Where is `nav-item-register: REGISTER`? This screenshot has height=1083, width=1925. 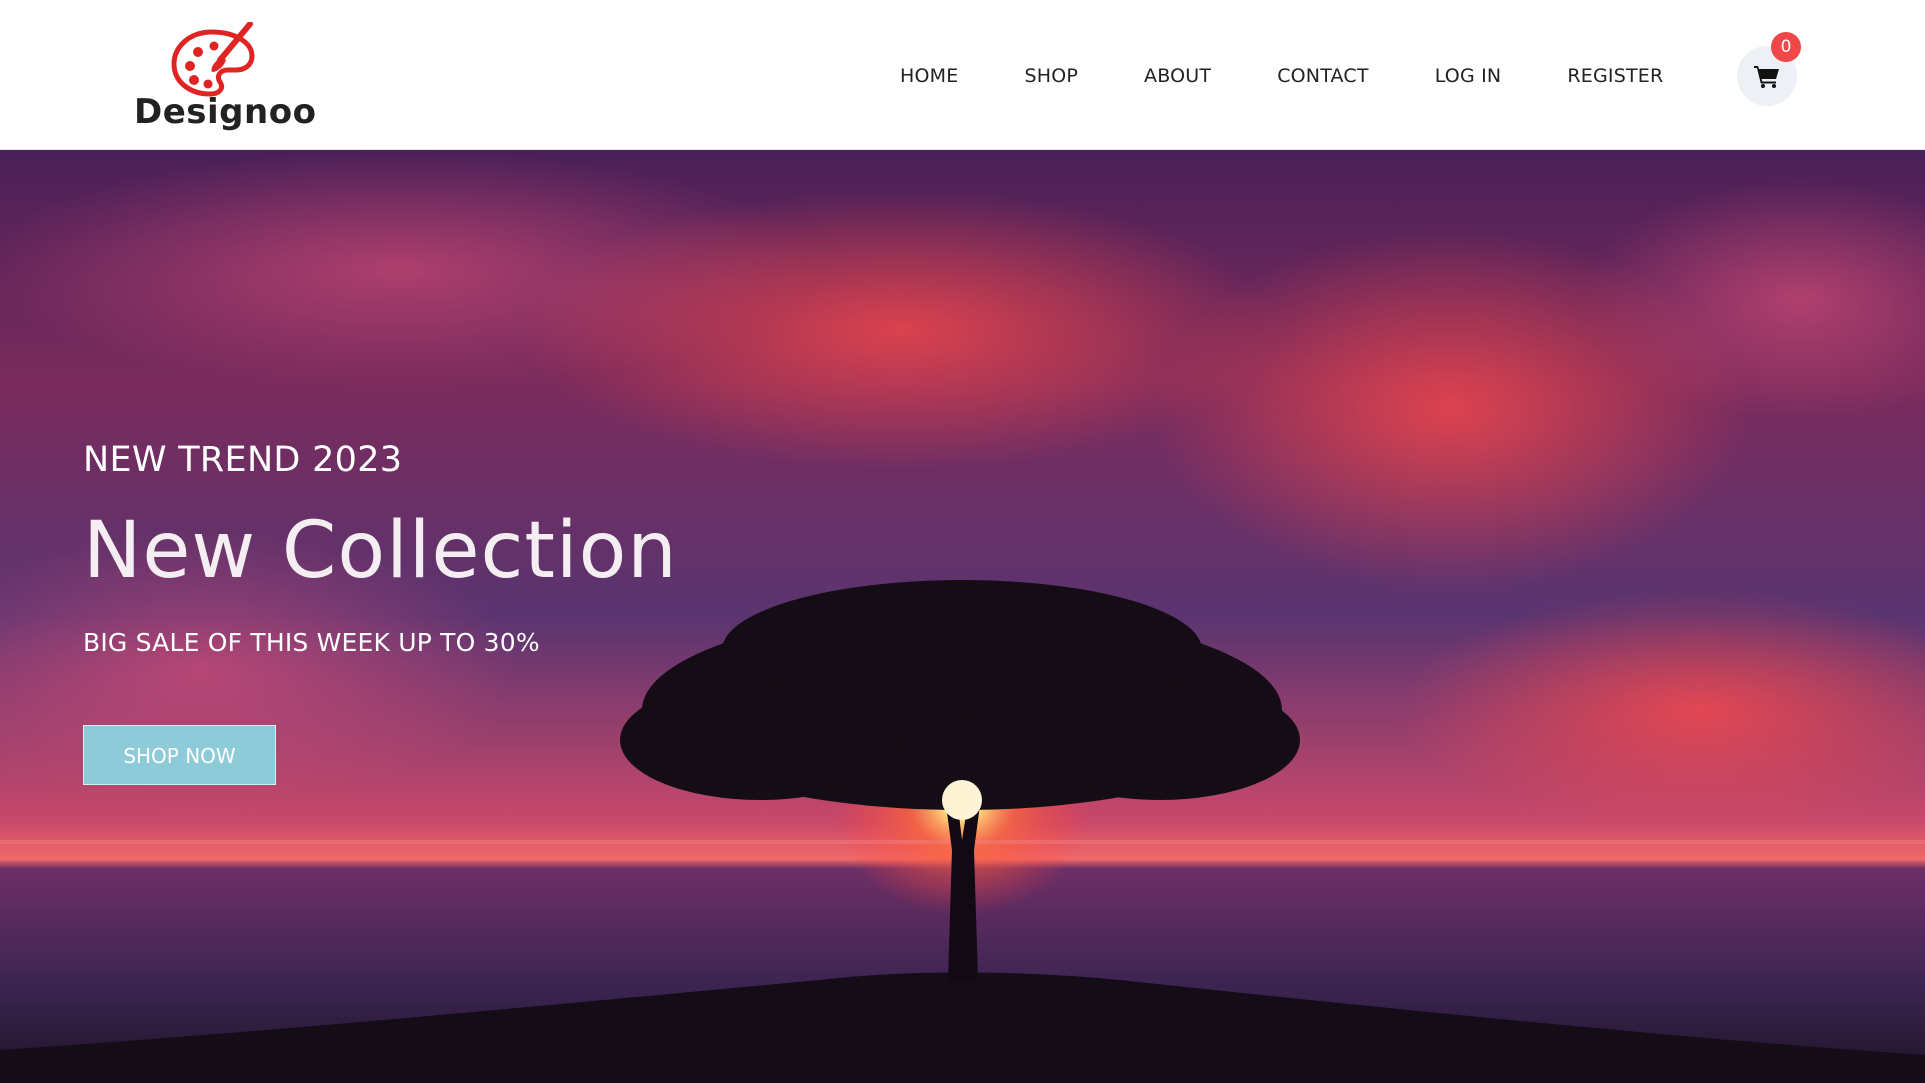 nav-item-register: REGISTER is located at coordinates (1615, 76).